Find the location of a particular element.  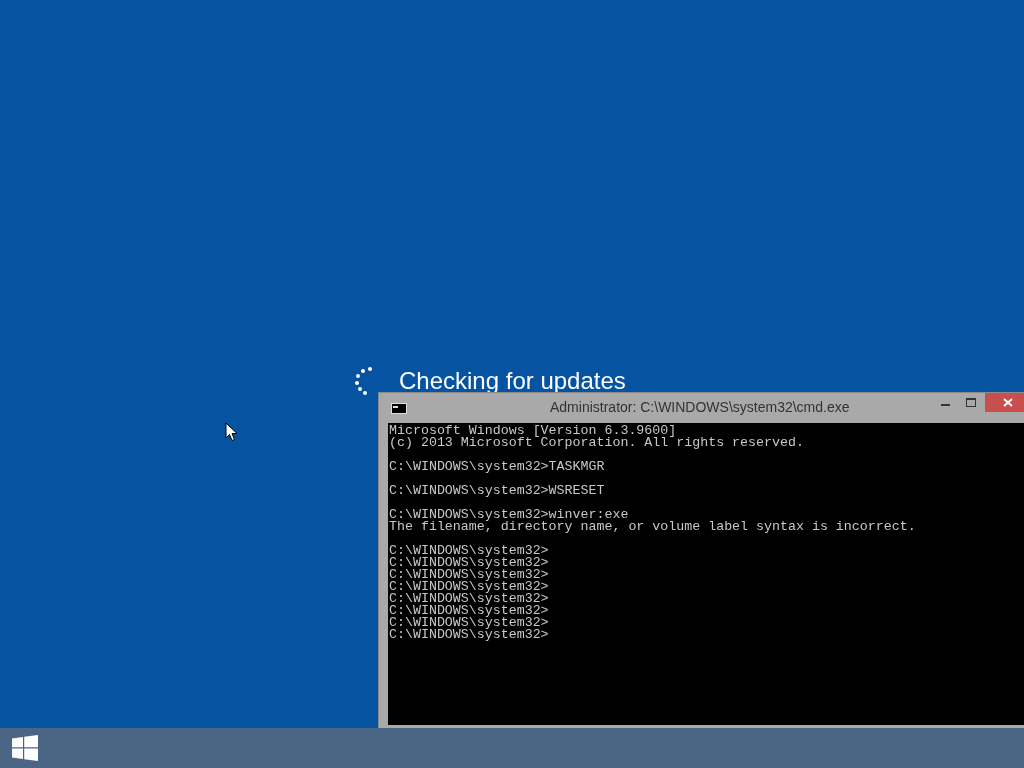

status-message: Checking for updates is located at coordinates (512, 381).